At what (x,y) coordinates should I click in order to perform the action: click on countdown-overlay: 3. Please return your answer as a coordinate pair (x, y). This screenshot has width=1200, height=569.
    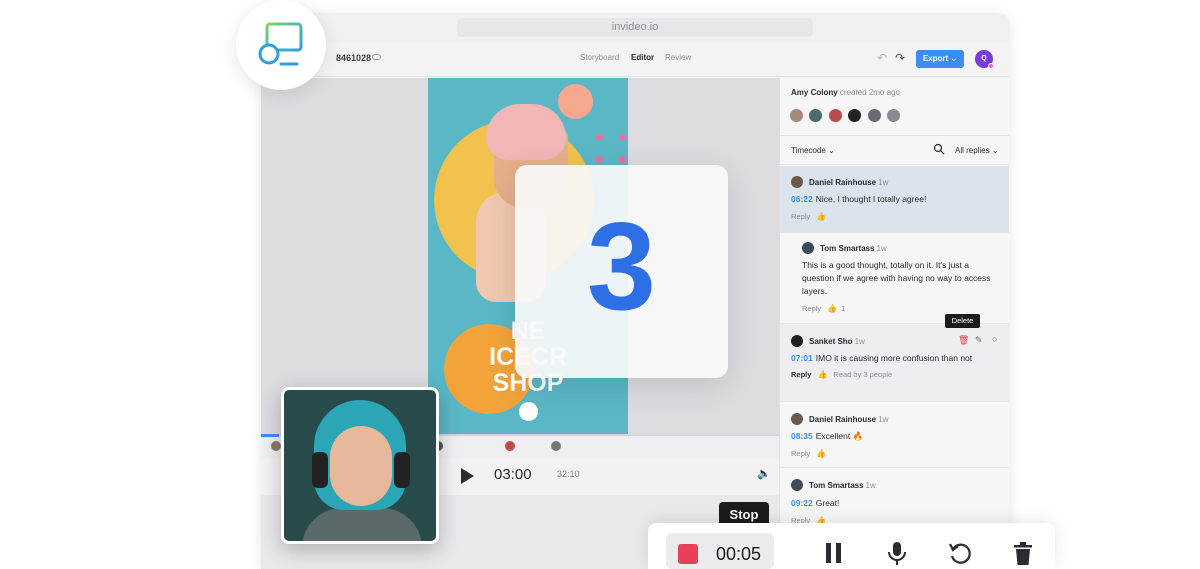
    Looking at the image, I should click on (621, 271).